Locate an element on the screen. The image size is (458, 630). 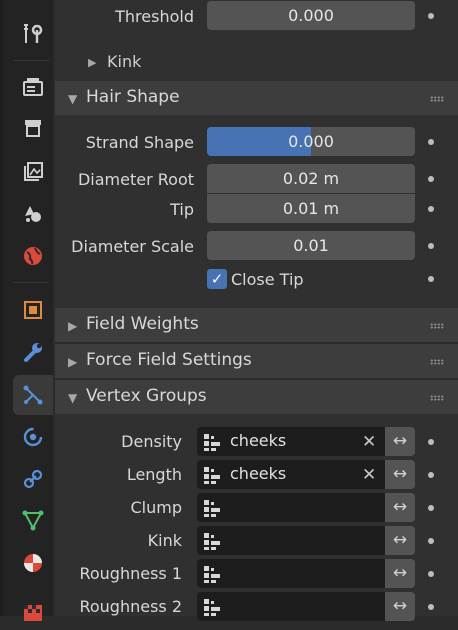
diameter-scale-value: 0.01 is located at coordinates (311, 245).